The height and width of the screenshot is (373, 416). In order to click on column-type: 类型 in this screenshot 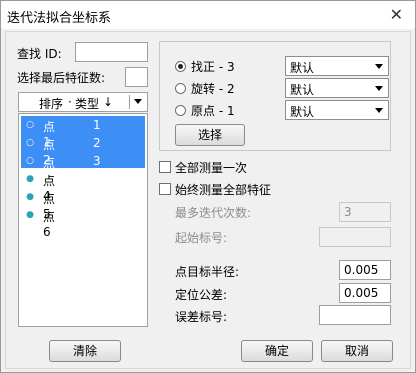, I will do `click(87, 103)`.